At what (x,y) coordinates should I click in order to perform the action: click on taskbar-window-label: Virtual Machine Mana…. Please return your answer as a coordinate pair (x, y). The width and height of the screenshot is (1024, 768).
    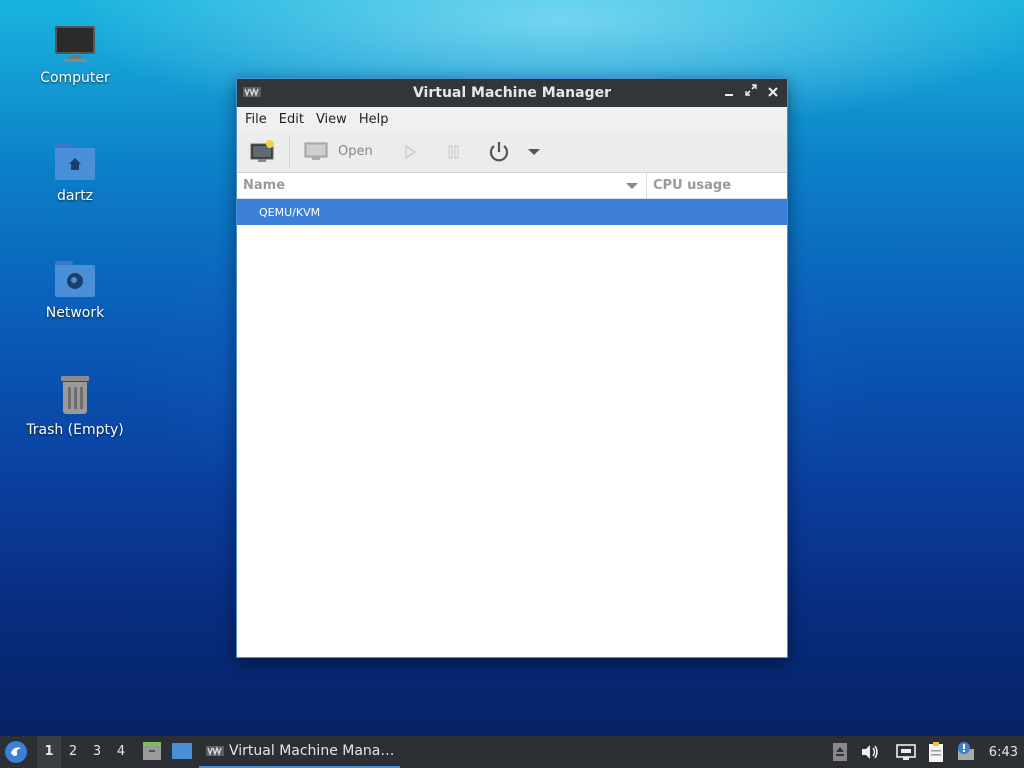
    Looking at the image, I should click on (312, 751).